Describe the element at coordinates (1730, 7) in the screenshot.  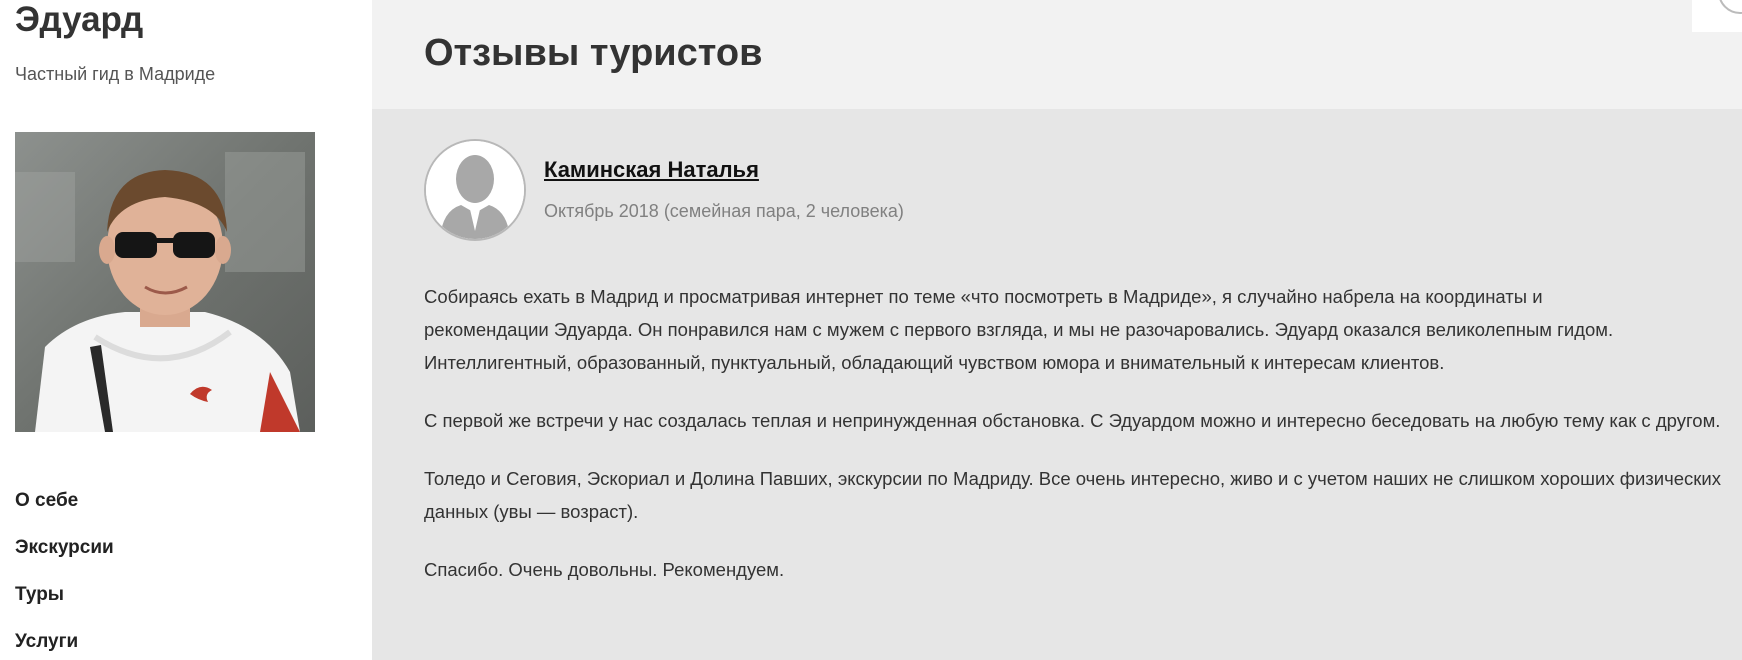
I see `corner-circle-icon` at that location.